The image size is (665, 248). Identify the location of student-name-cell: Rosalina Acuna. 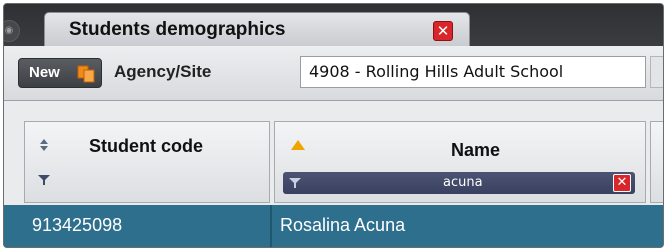
(343, 225).